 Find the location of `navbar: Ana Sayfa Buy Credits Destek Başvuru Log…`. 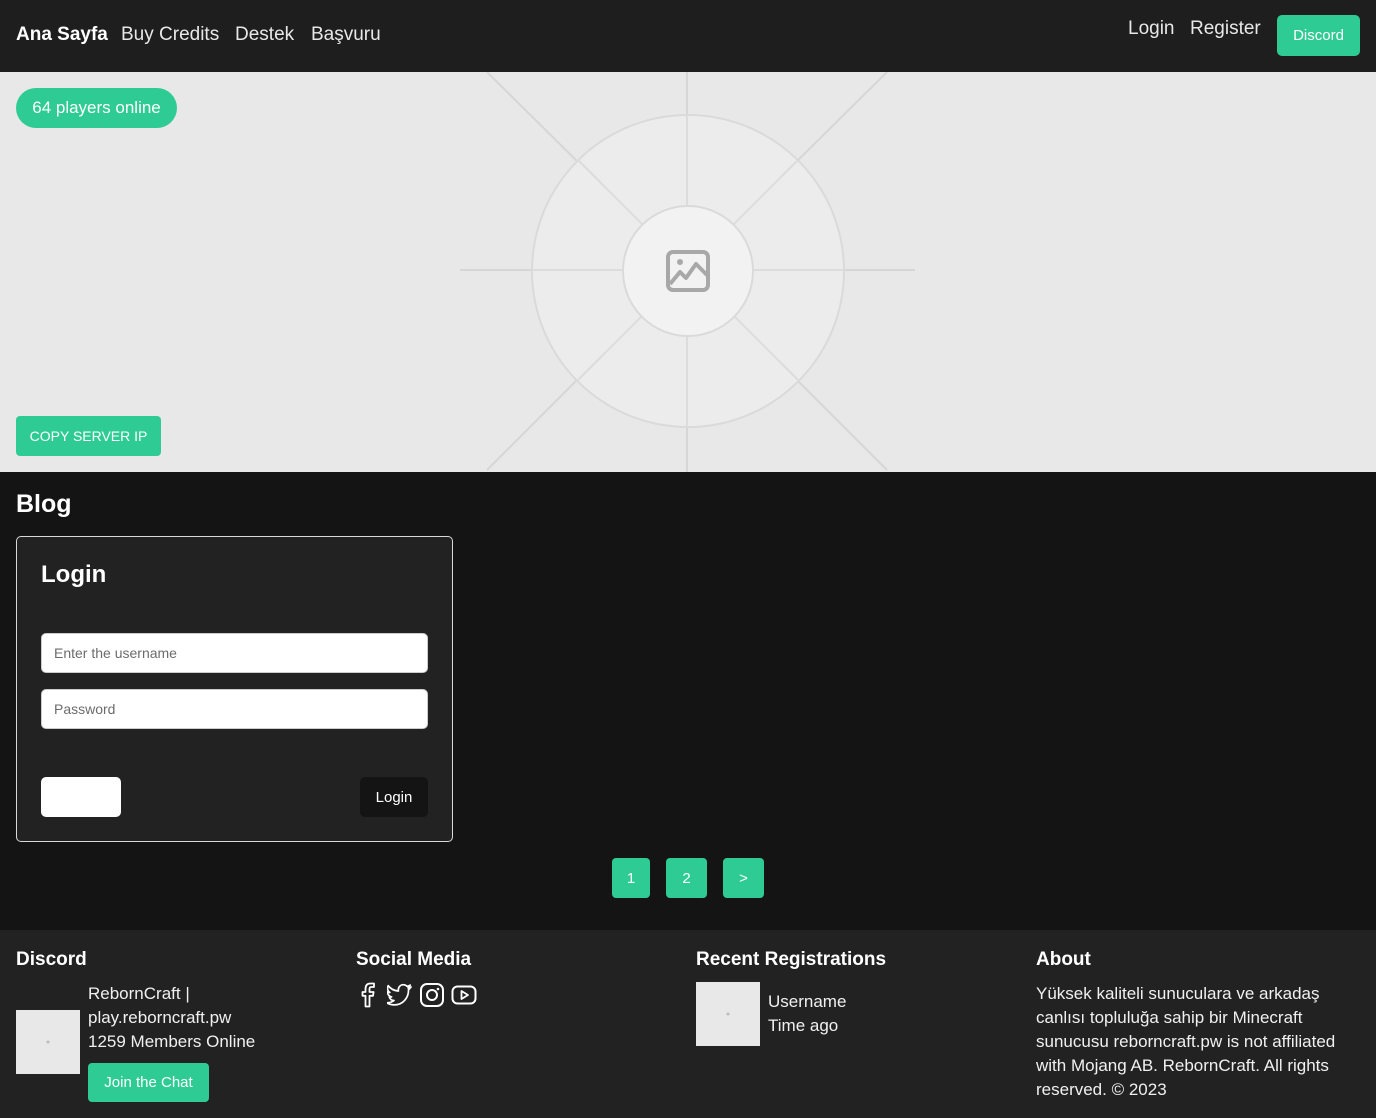

navbar: Ana Sayfa Buy Credits Destek Başvuru Log… is located at coordinates (688, 36).